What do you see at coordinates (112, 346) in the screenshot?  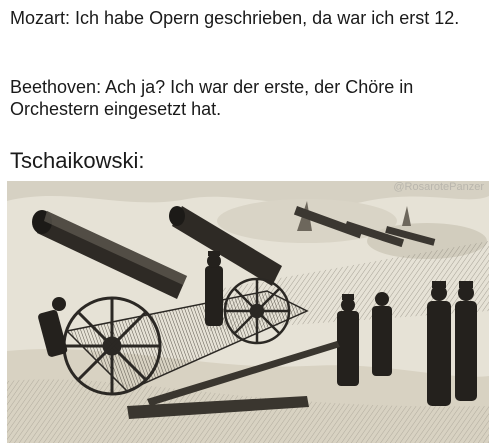 I see `cannon-wheel-left` at bounding box center [112, 346].